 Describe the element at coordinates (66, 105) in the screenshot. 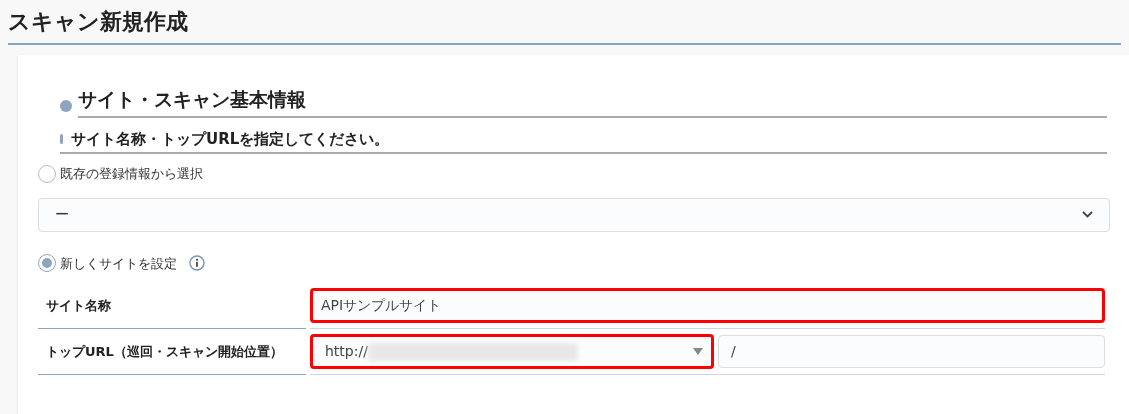

I see `bullet-icon` at that location.